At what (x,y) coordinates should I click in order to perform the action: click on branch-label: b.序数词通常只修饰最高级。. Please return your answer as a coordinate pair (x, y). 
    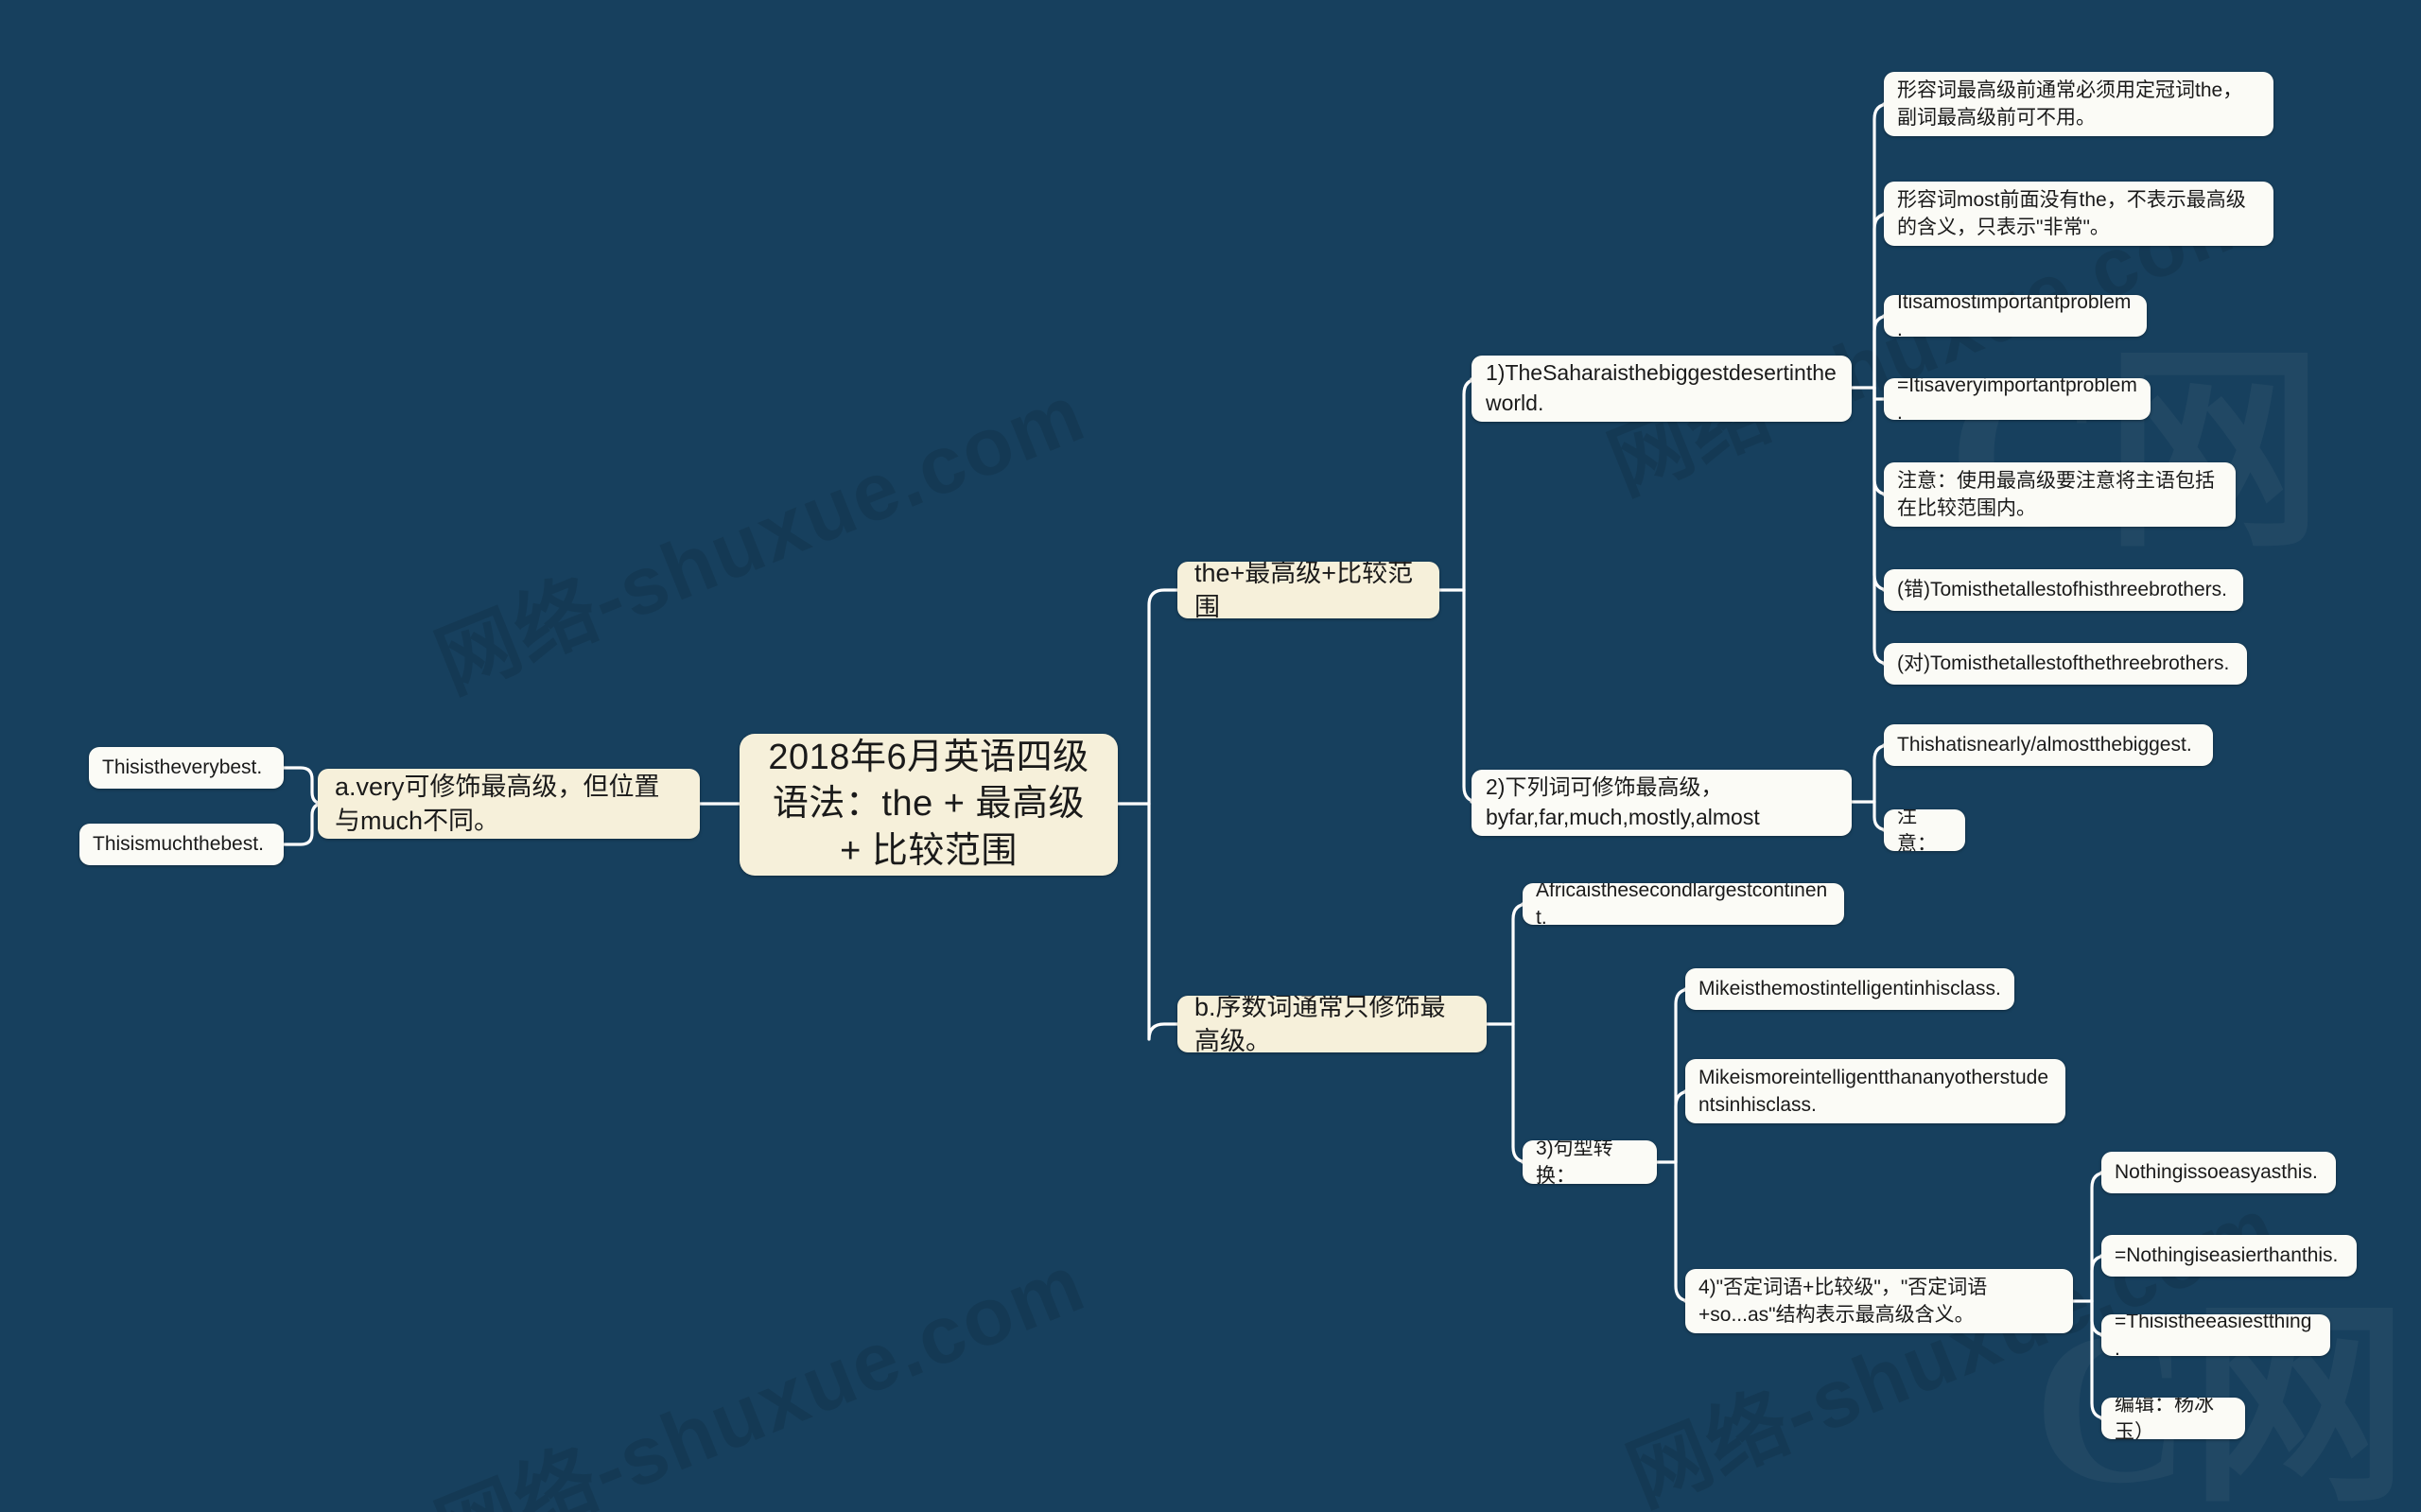
    Looking at the image, I should click on (1320, 1024).